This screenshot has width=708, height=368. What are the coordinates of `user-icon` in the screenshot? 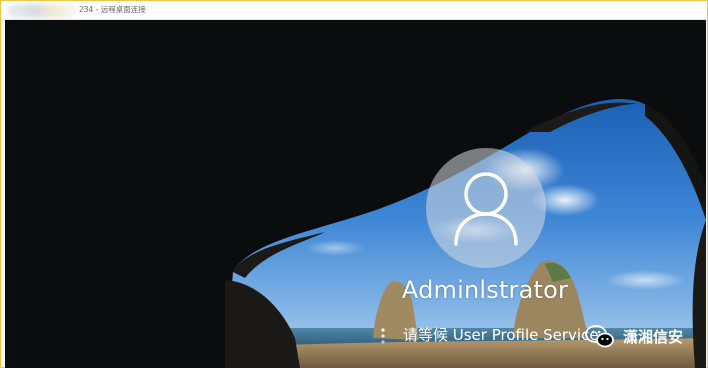 It's located at (486, 209).